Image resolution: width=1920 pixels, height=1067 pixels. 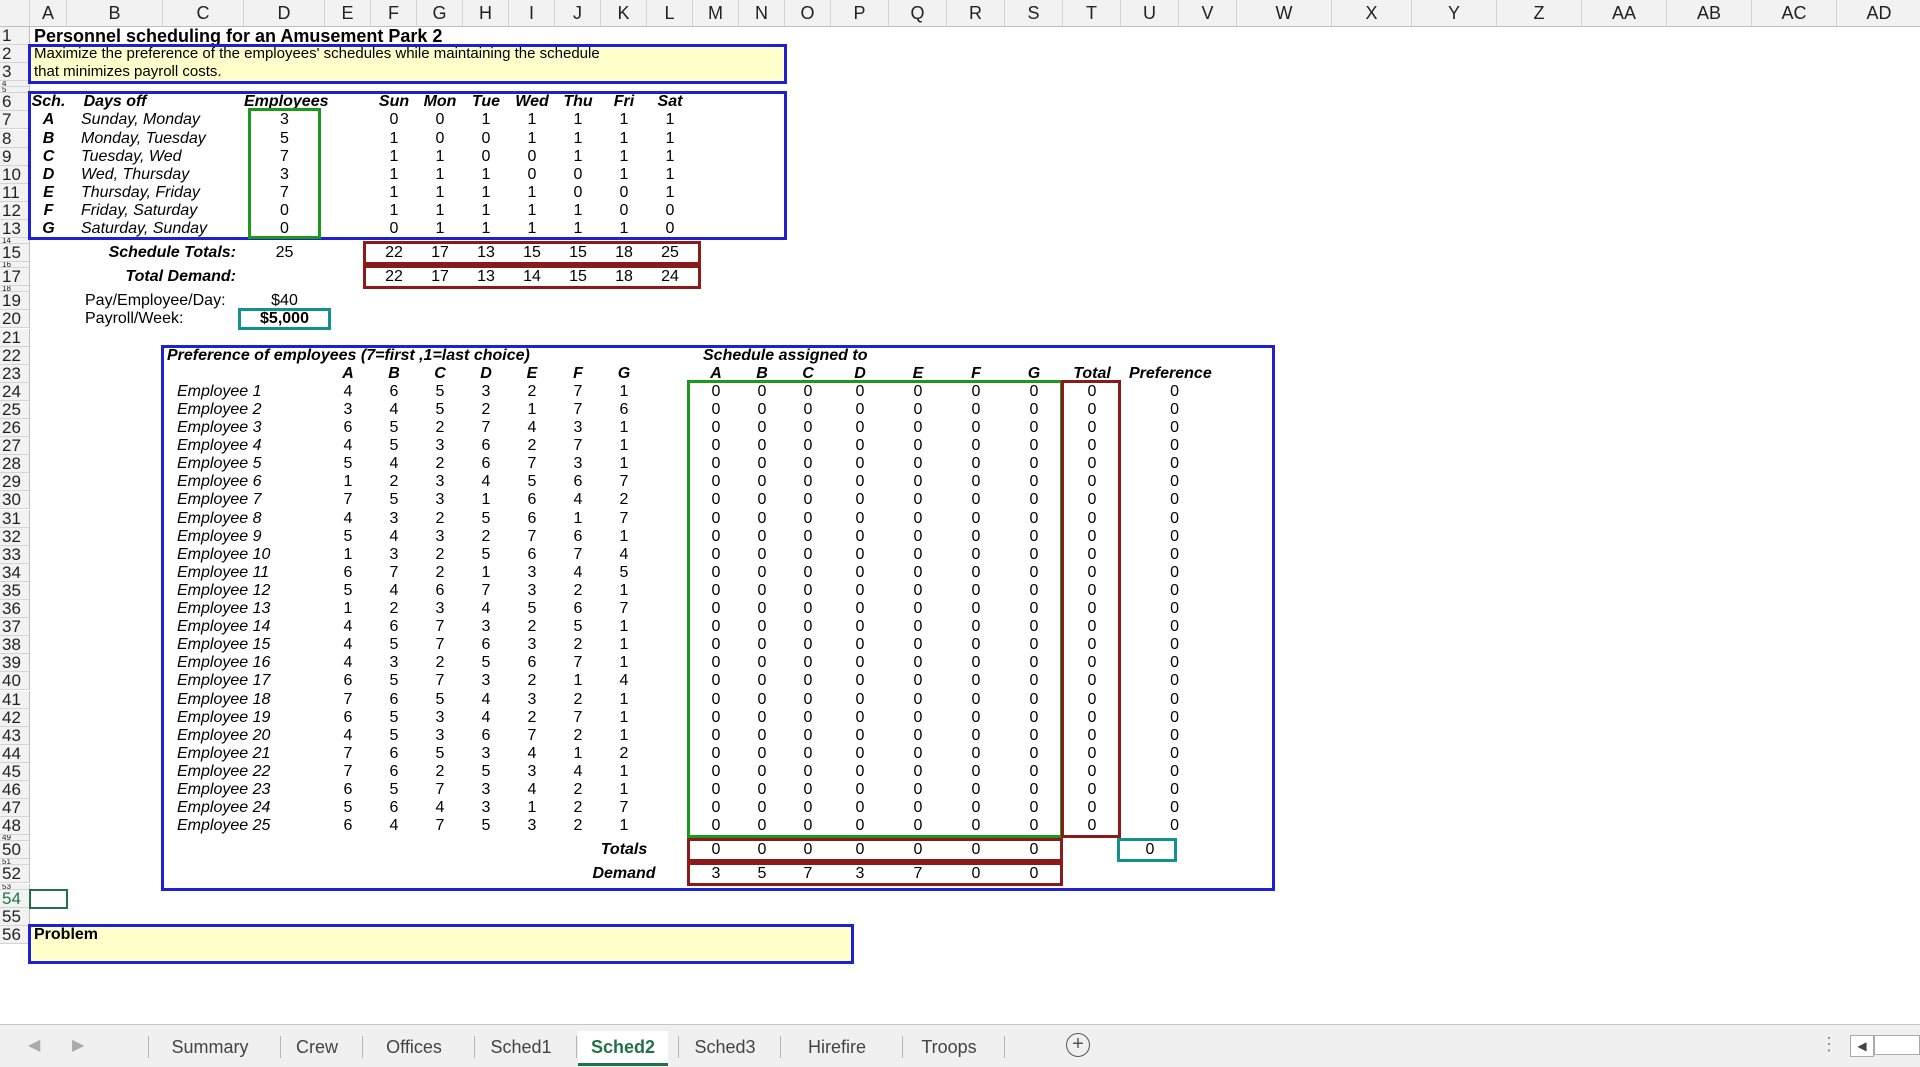 I want to click on row-header-25: 25, so click(x=15, y=409).